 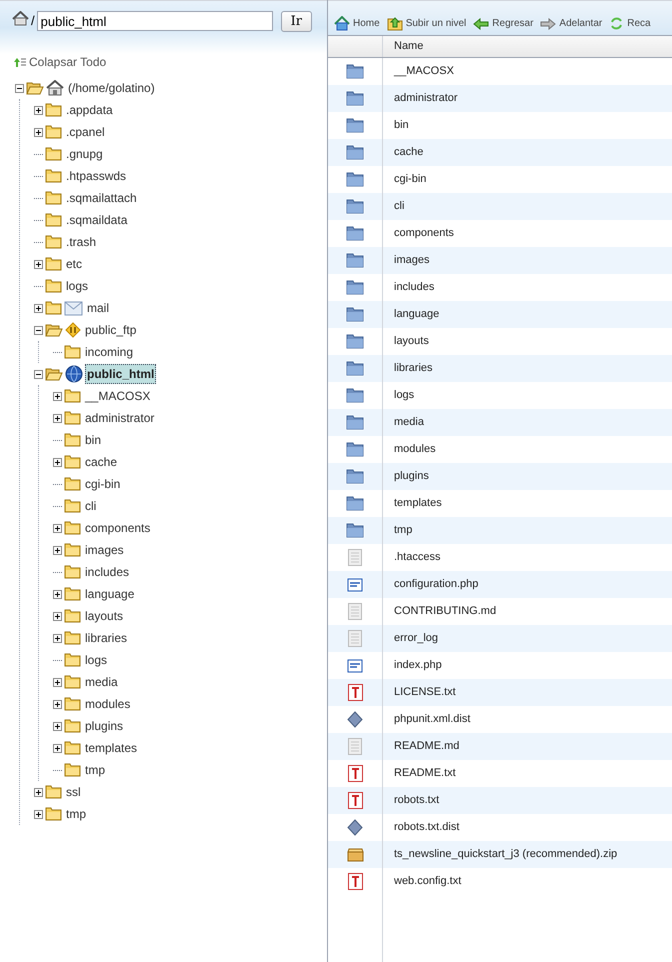 What do you see at coordinates (109, 352) in the screenshot?
I see `tree-item: incoming` at bounding box center [109, 352].